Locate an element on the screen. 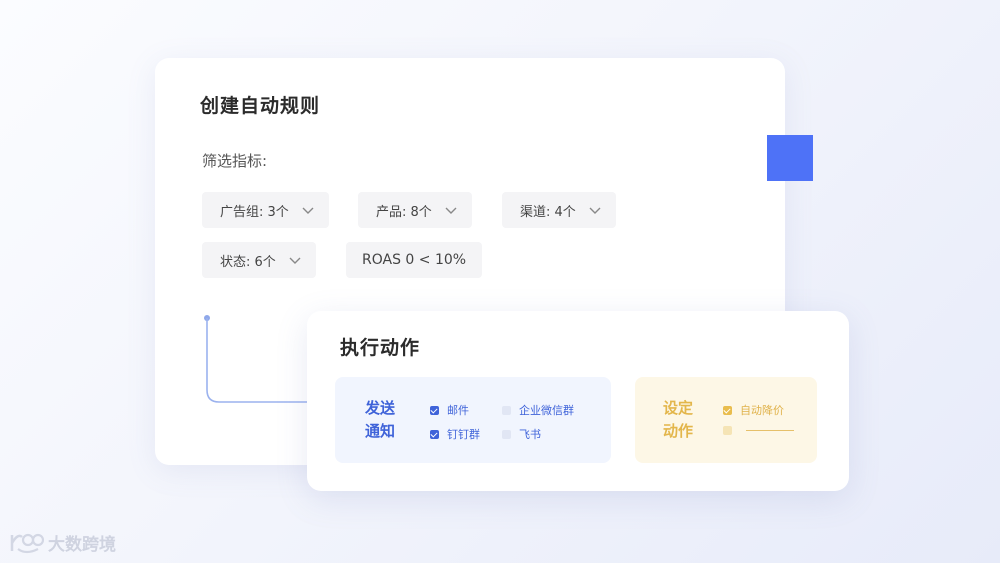  chip-label: ROAS 0 < 10% is located at coordinates (414, 260).